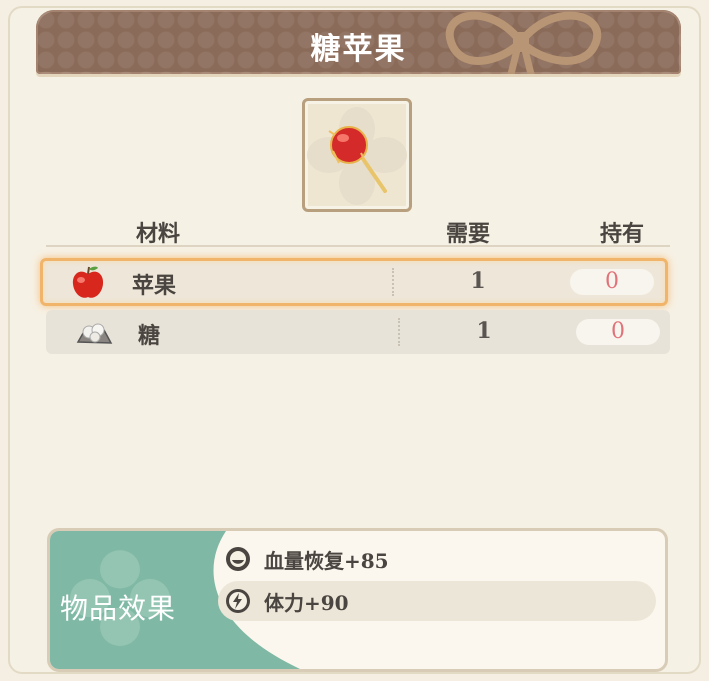 Image resolution: width=709 pixels, height=681 pixels. What do you see at coordinates (238, 601) in the screenshot?
I see `stamina-icon` at bounding box center [238, 601].